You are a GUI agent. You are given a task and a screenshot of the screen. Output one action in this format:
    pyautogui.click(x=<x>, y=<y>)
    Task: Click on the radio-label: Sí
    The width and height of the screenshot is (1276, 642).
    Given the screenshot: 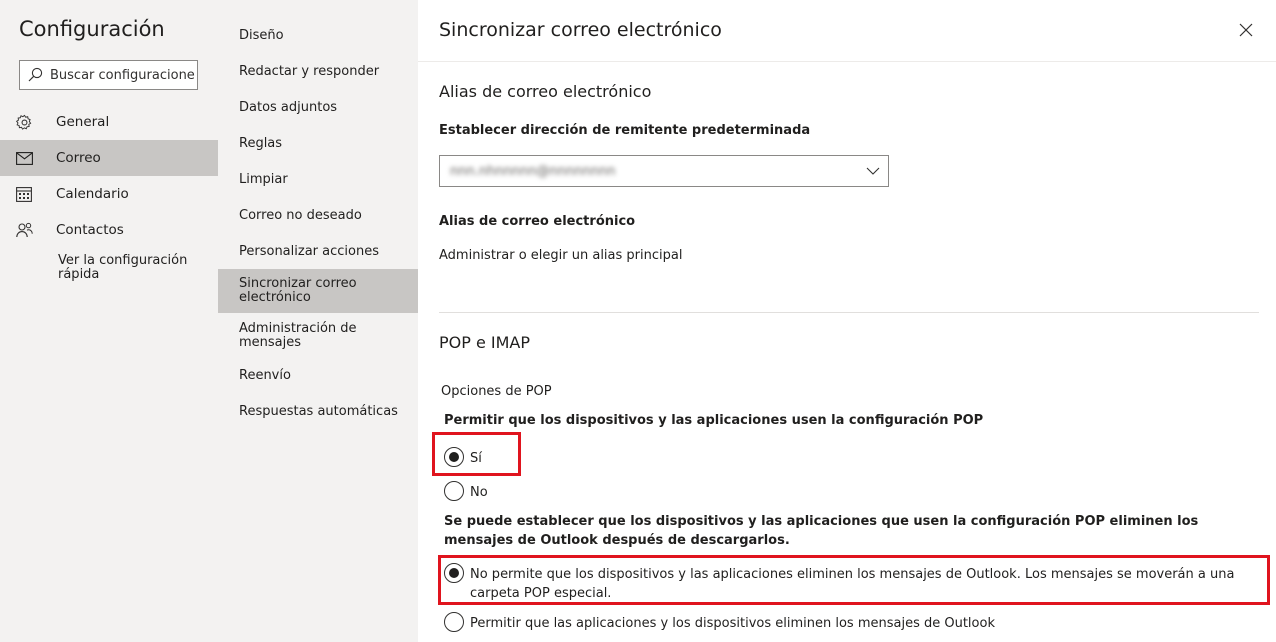 What is the action you would take?
    pyautogui.click(x=476, y=458)
    